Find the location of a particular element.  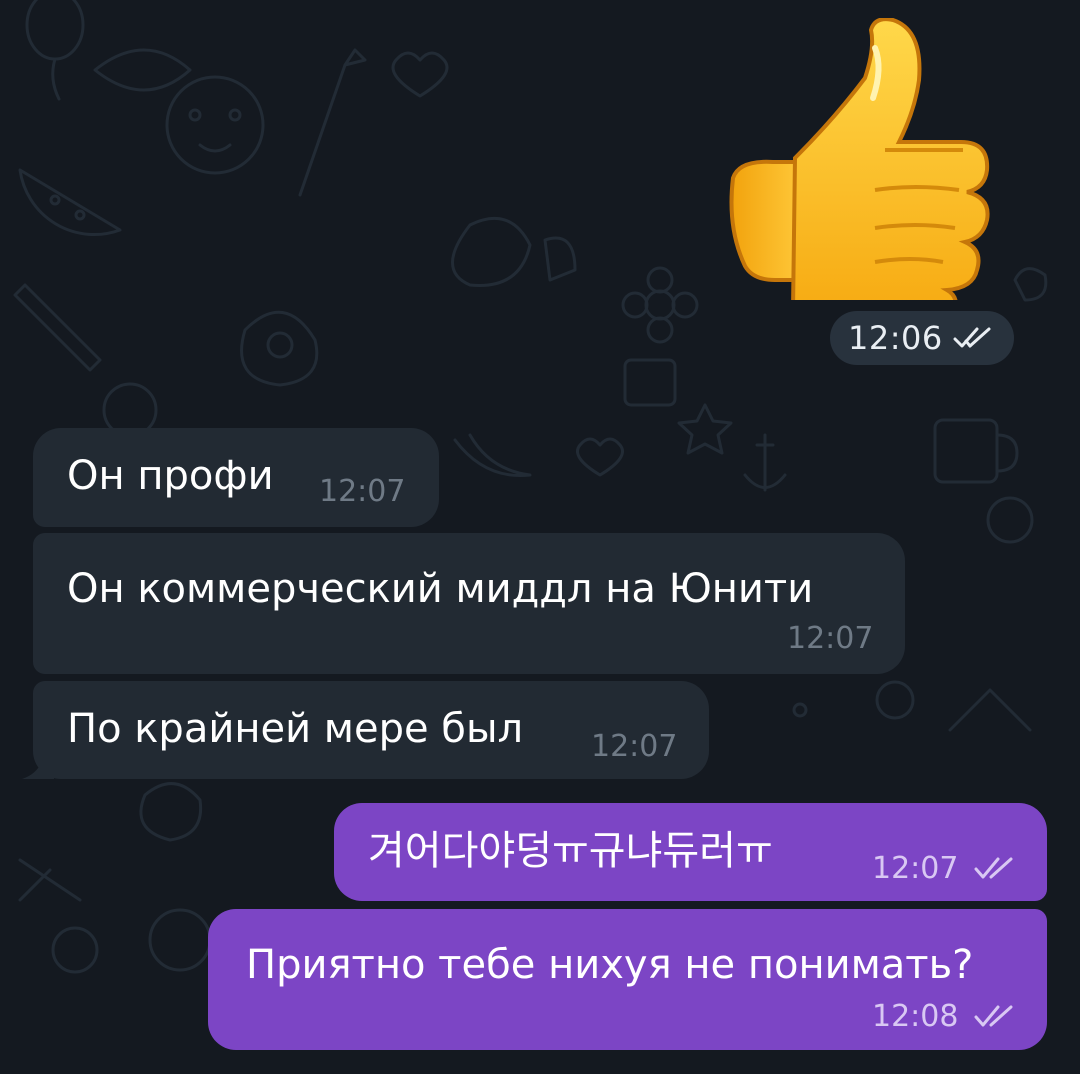

message-bubble-outgoing: 겨어다야덩ㅠ규냐듀러ㅠ 12:07 is located at coordinates (690, 852).